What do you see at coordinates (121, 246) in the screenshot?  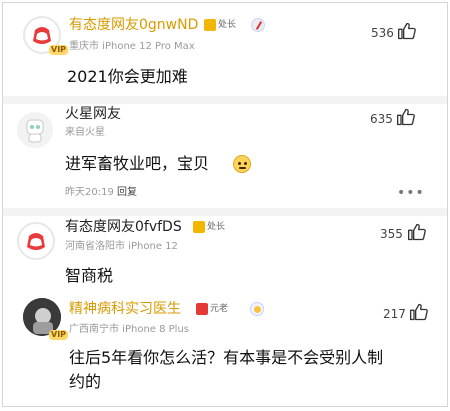 I see `comment-meta: 河南省洛阳市 iPhone 12` at bounding box center [121, 246].